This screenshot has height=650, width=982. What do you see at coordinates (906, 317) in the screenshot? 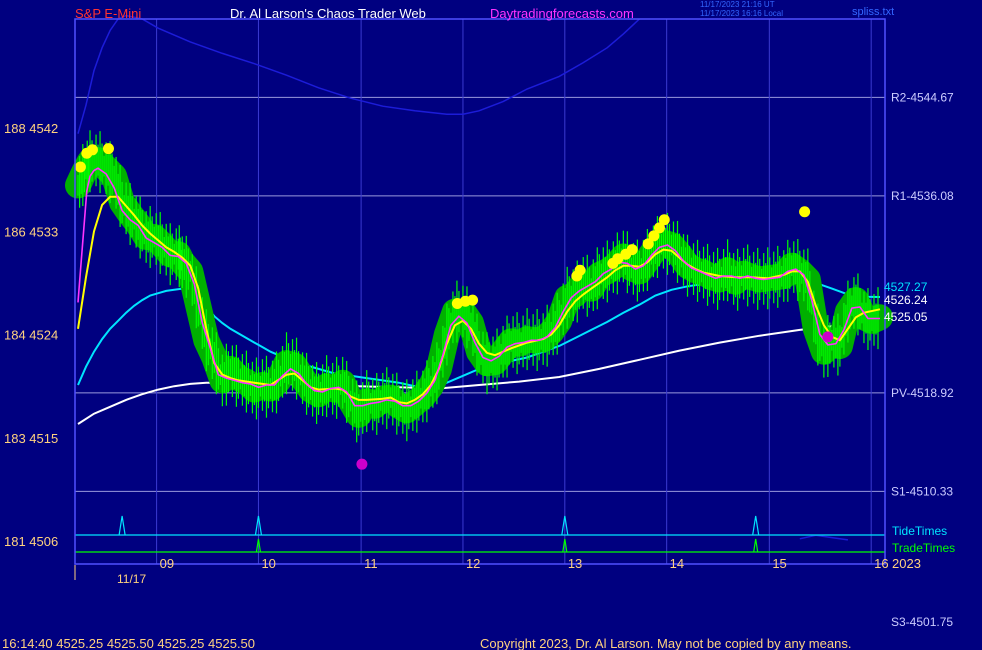
I see `current-value-label: 4525.05` at bounding box center [906, 317].